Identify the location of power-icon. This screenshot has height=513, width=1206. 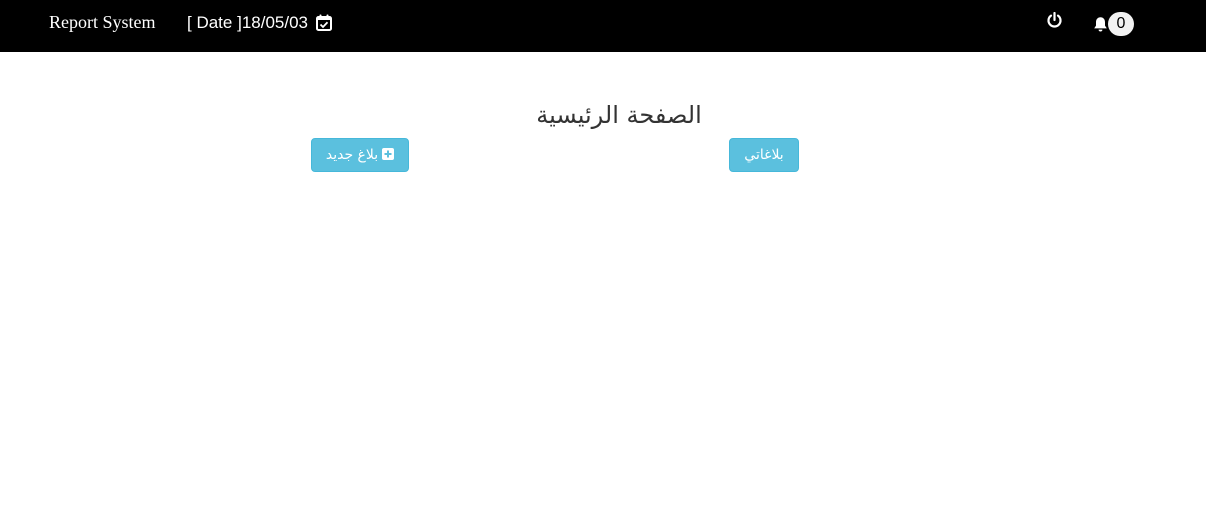
(1054, 20).